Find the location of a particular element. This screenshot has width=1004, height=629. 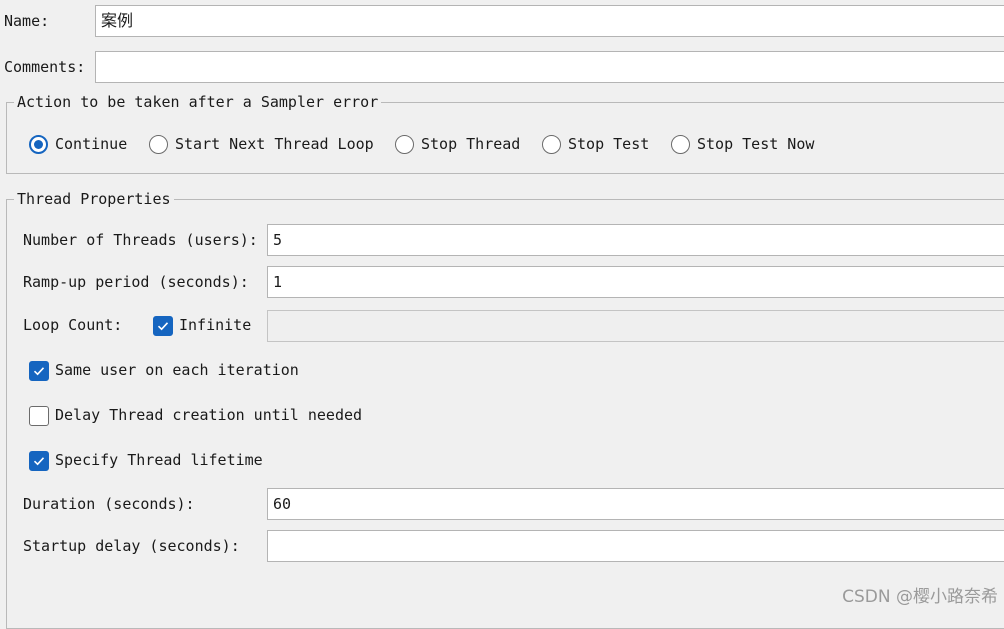

stop-test-label: Stop Test is located at coordinates (608, 144).